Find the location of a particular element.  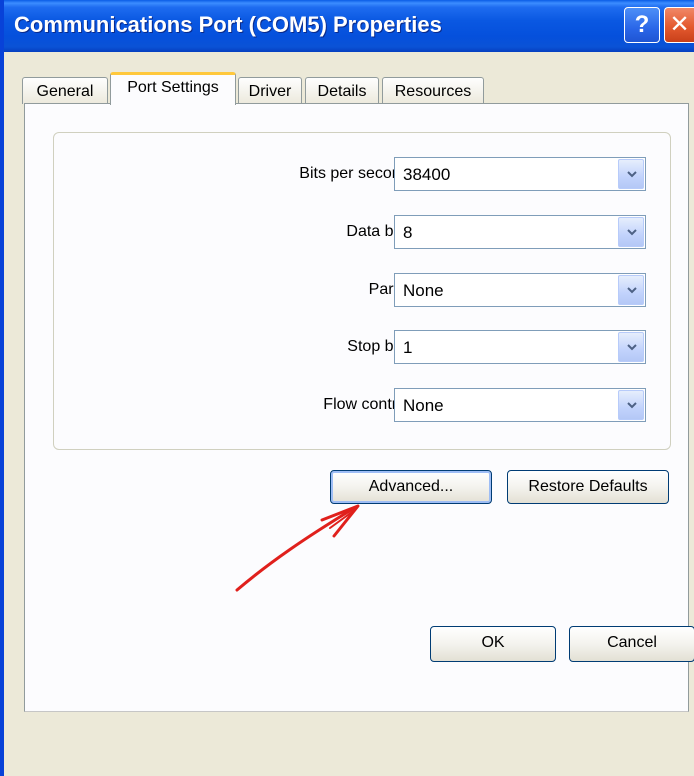

flow-control-dropdown: None is located at coordinates (520, 405).